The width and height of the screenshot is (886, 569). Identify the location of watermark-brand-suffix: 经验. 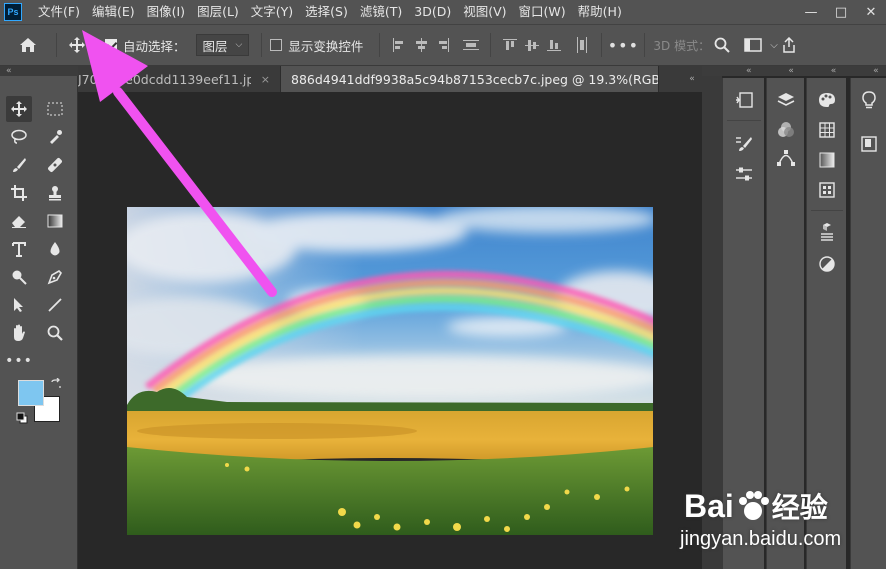
(799, 507).